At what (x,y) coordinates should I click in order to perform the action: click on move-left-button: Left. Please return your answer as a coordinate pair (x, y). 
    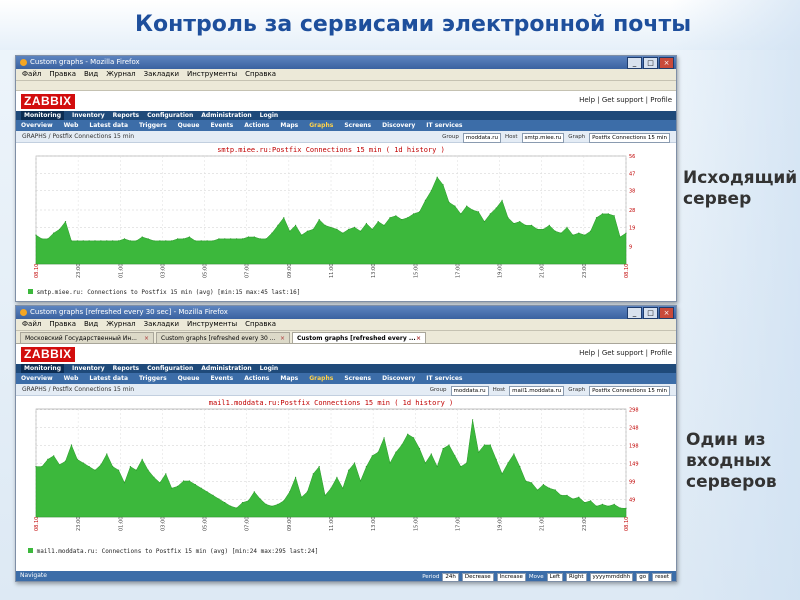
    Looking at the image, I should click on (555, 576).